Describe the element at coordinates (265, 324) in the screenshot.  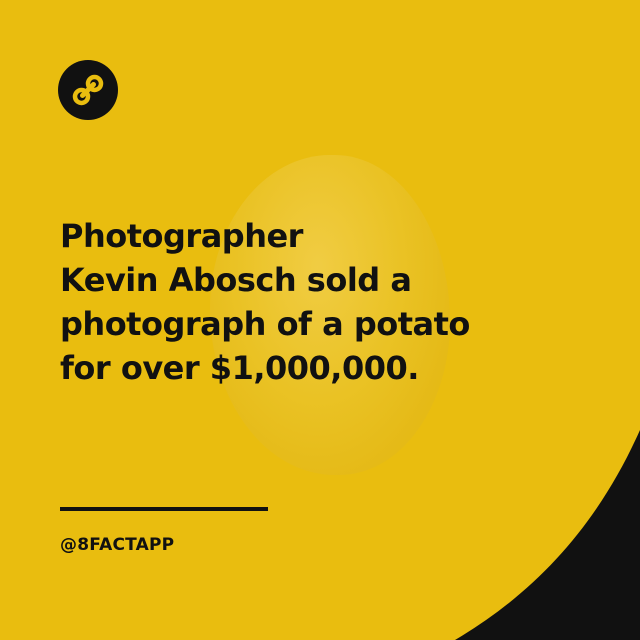
I see `headline-line: photograph of a potato` at that location.